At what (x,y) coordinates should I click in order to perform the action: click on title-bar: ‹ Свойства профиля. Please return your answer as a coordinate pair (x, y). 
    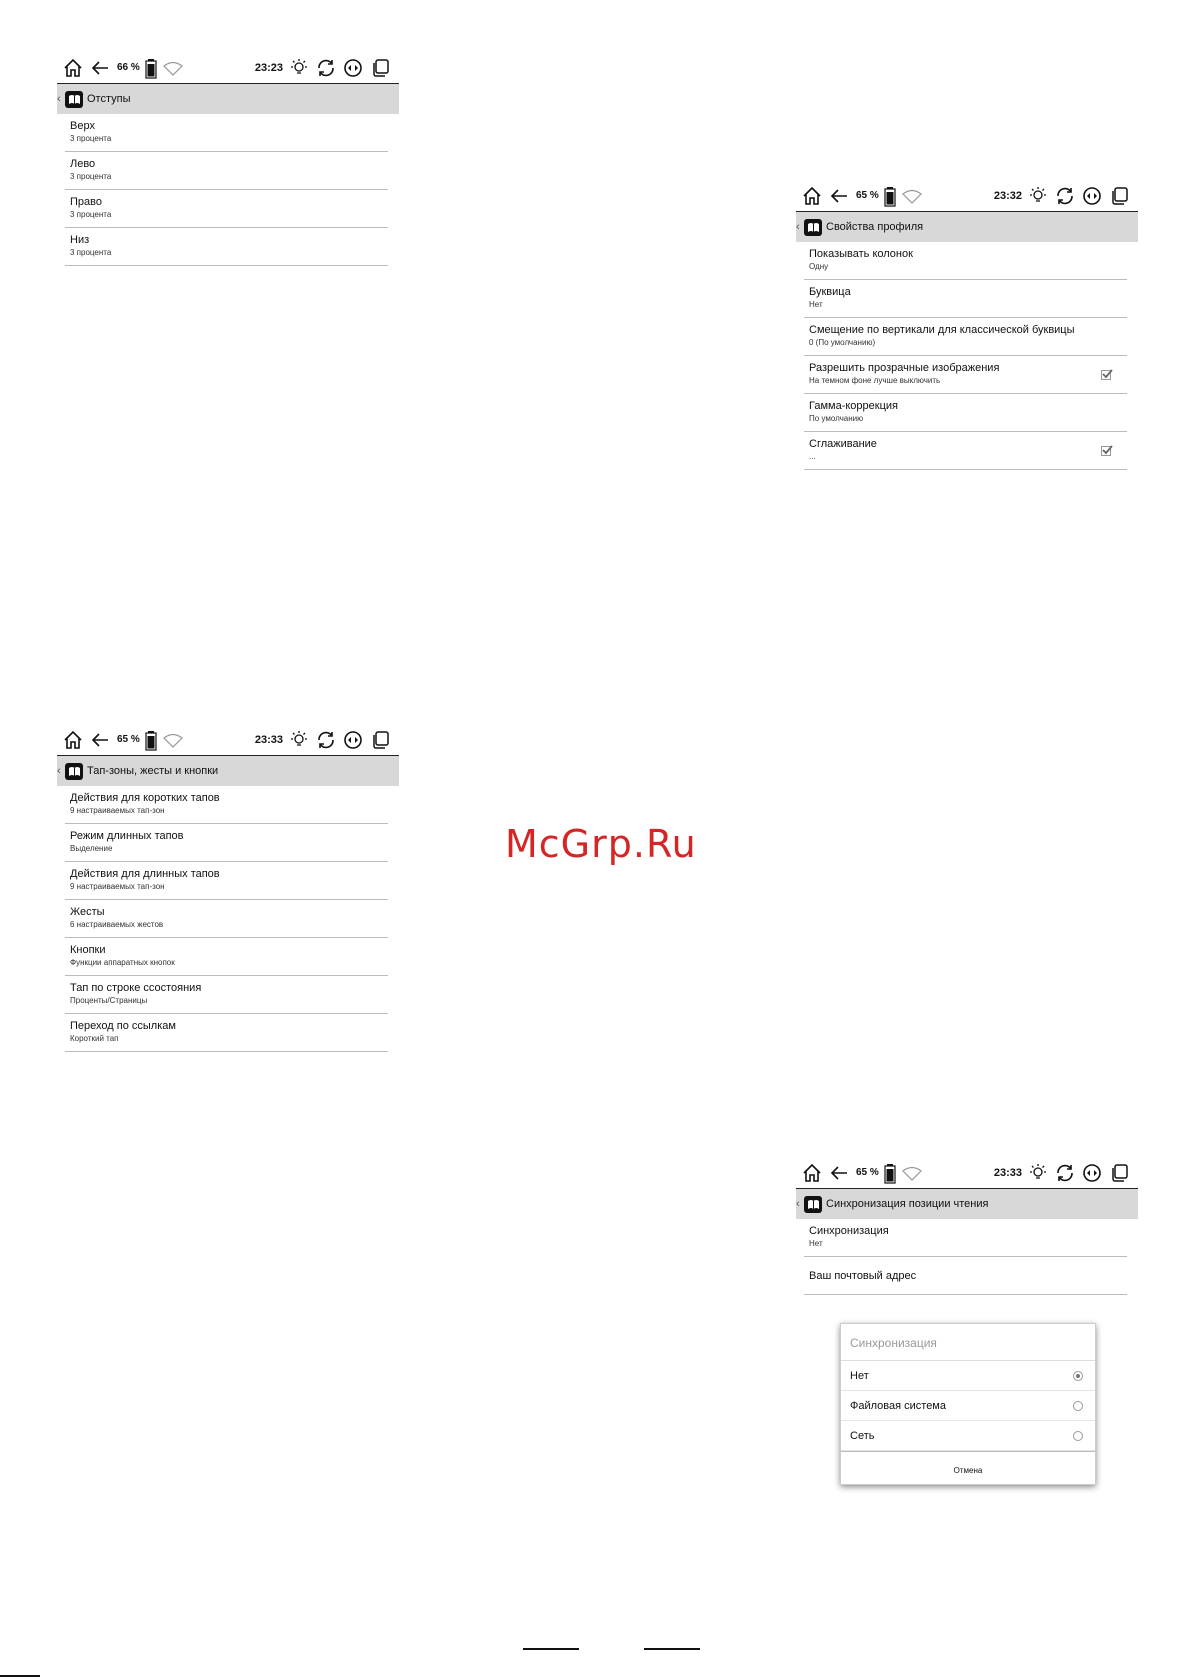
    Looking at the image, I should click on (967, 227).